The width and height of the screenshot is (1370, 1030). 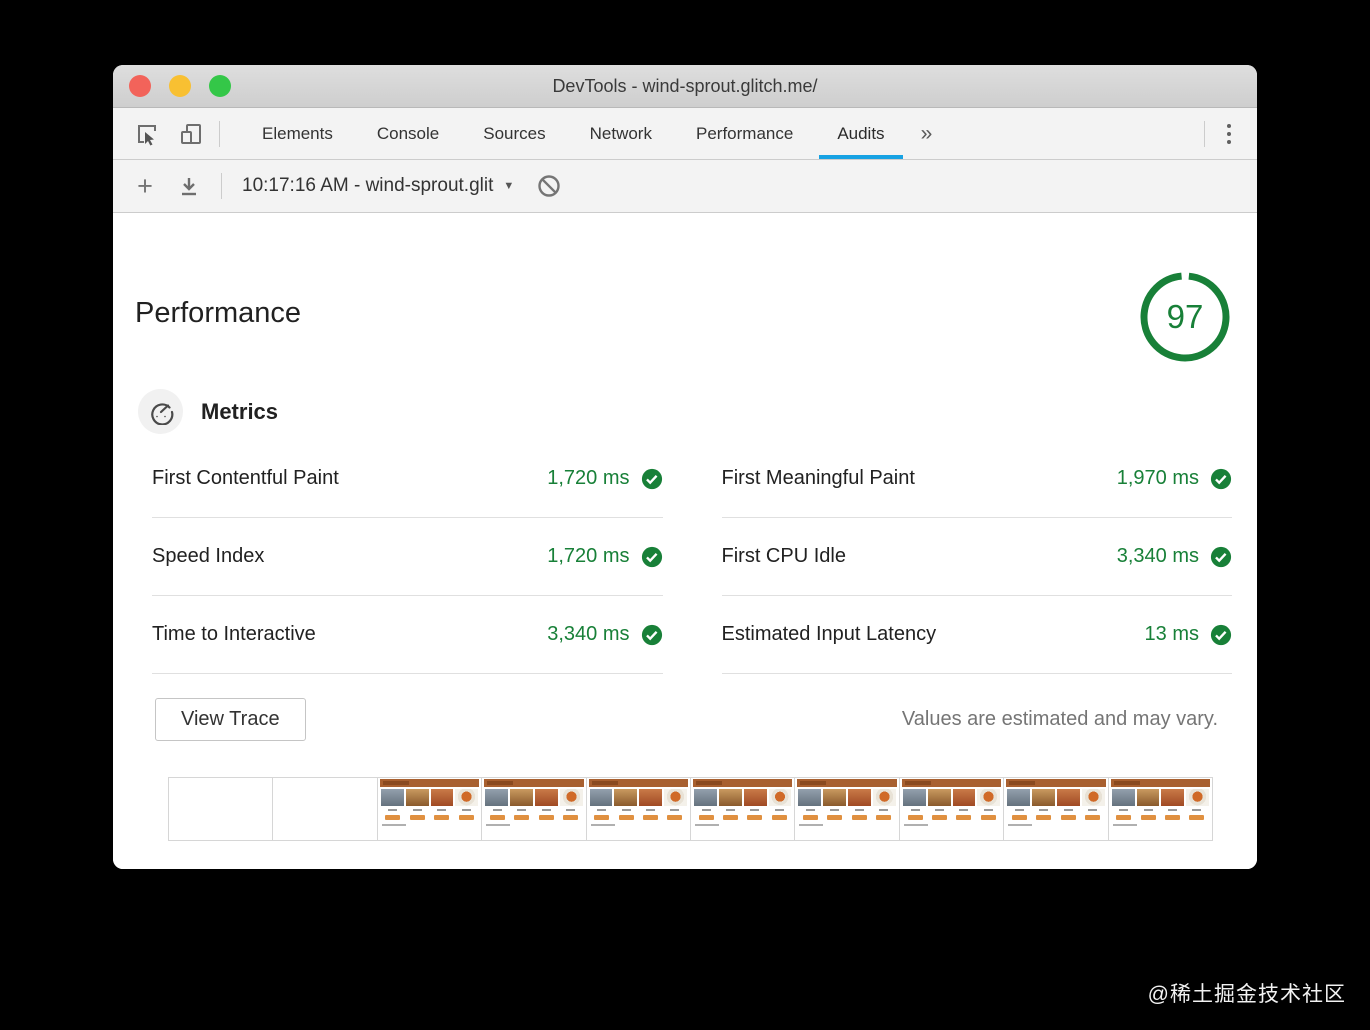 I want to click on performance-score-value: 97, so click(x=1185, y=316).